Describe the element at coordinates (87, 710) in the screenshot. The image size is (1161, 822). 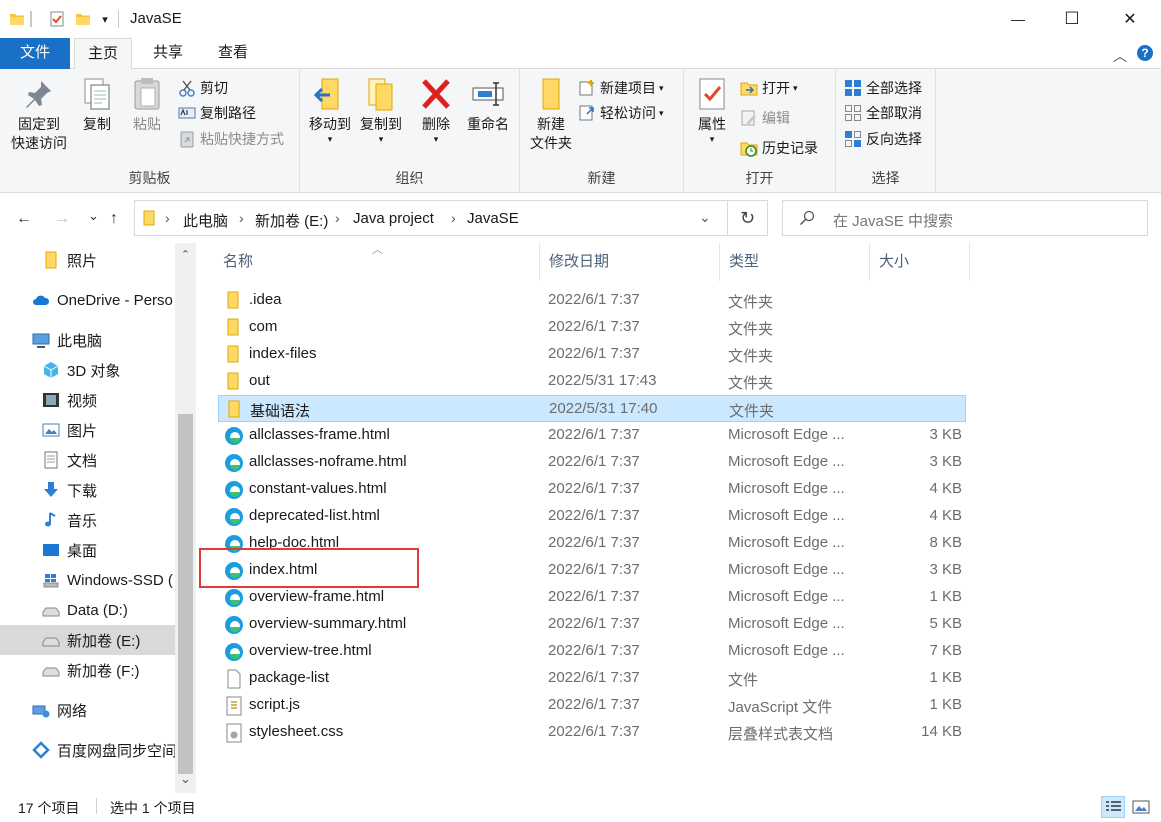
I see `nav-item-network: 网络` at that location.